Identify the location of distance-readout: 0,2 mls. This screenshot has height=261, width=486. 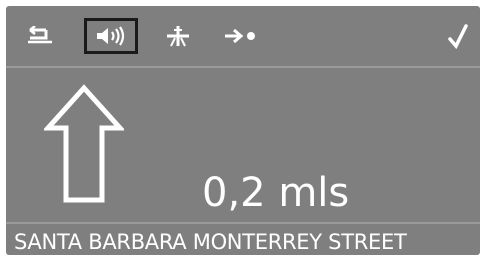
(276, 193).